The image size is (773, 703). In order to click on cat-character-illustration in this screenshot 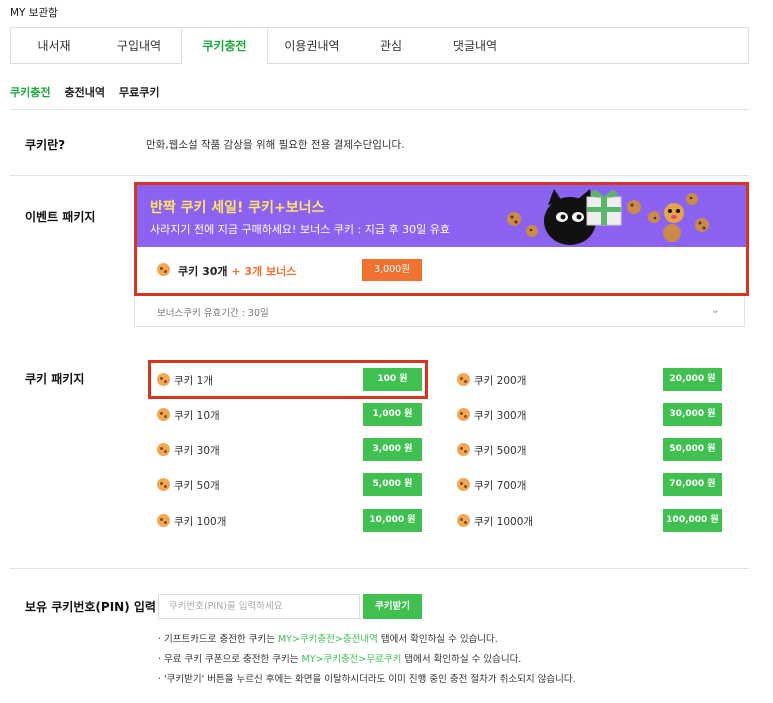, I will do `click(608, 217)`.